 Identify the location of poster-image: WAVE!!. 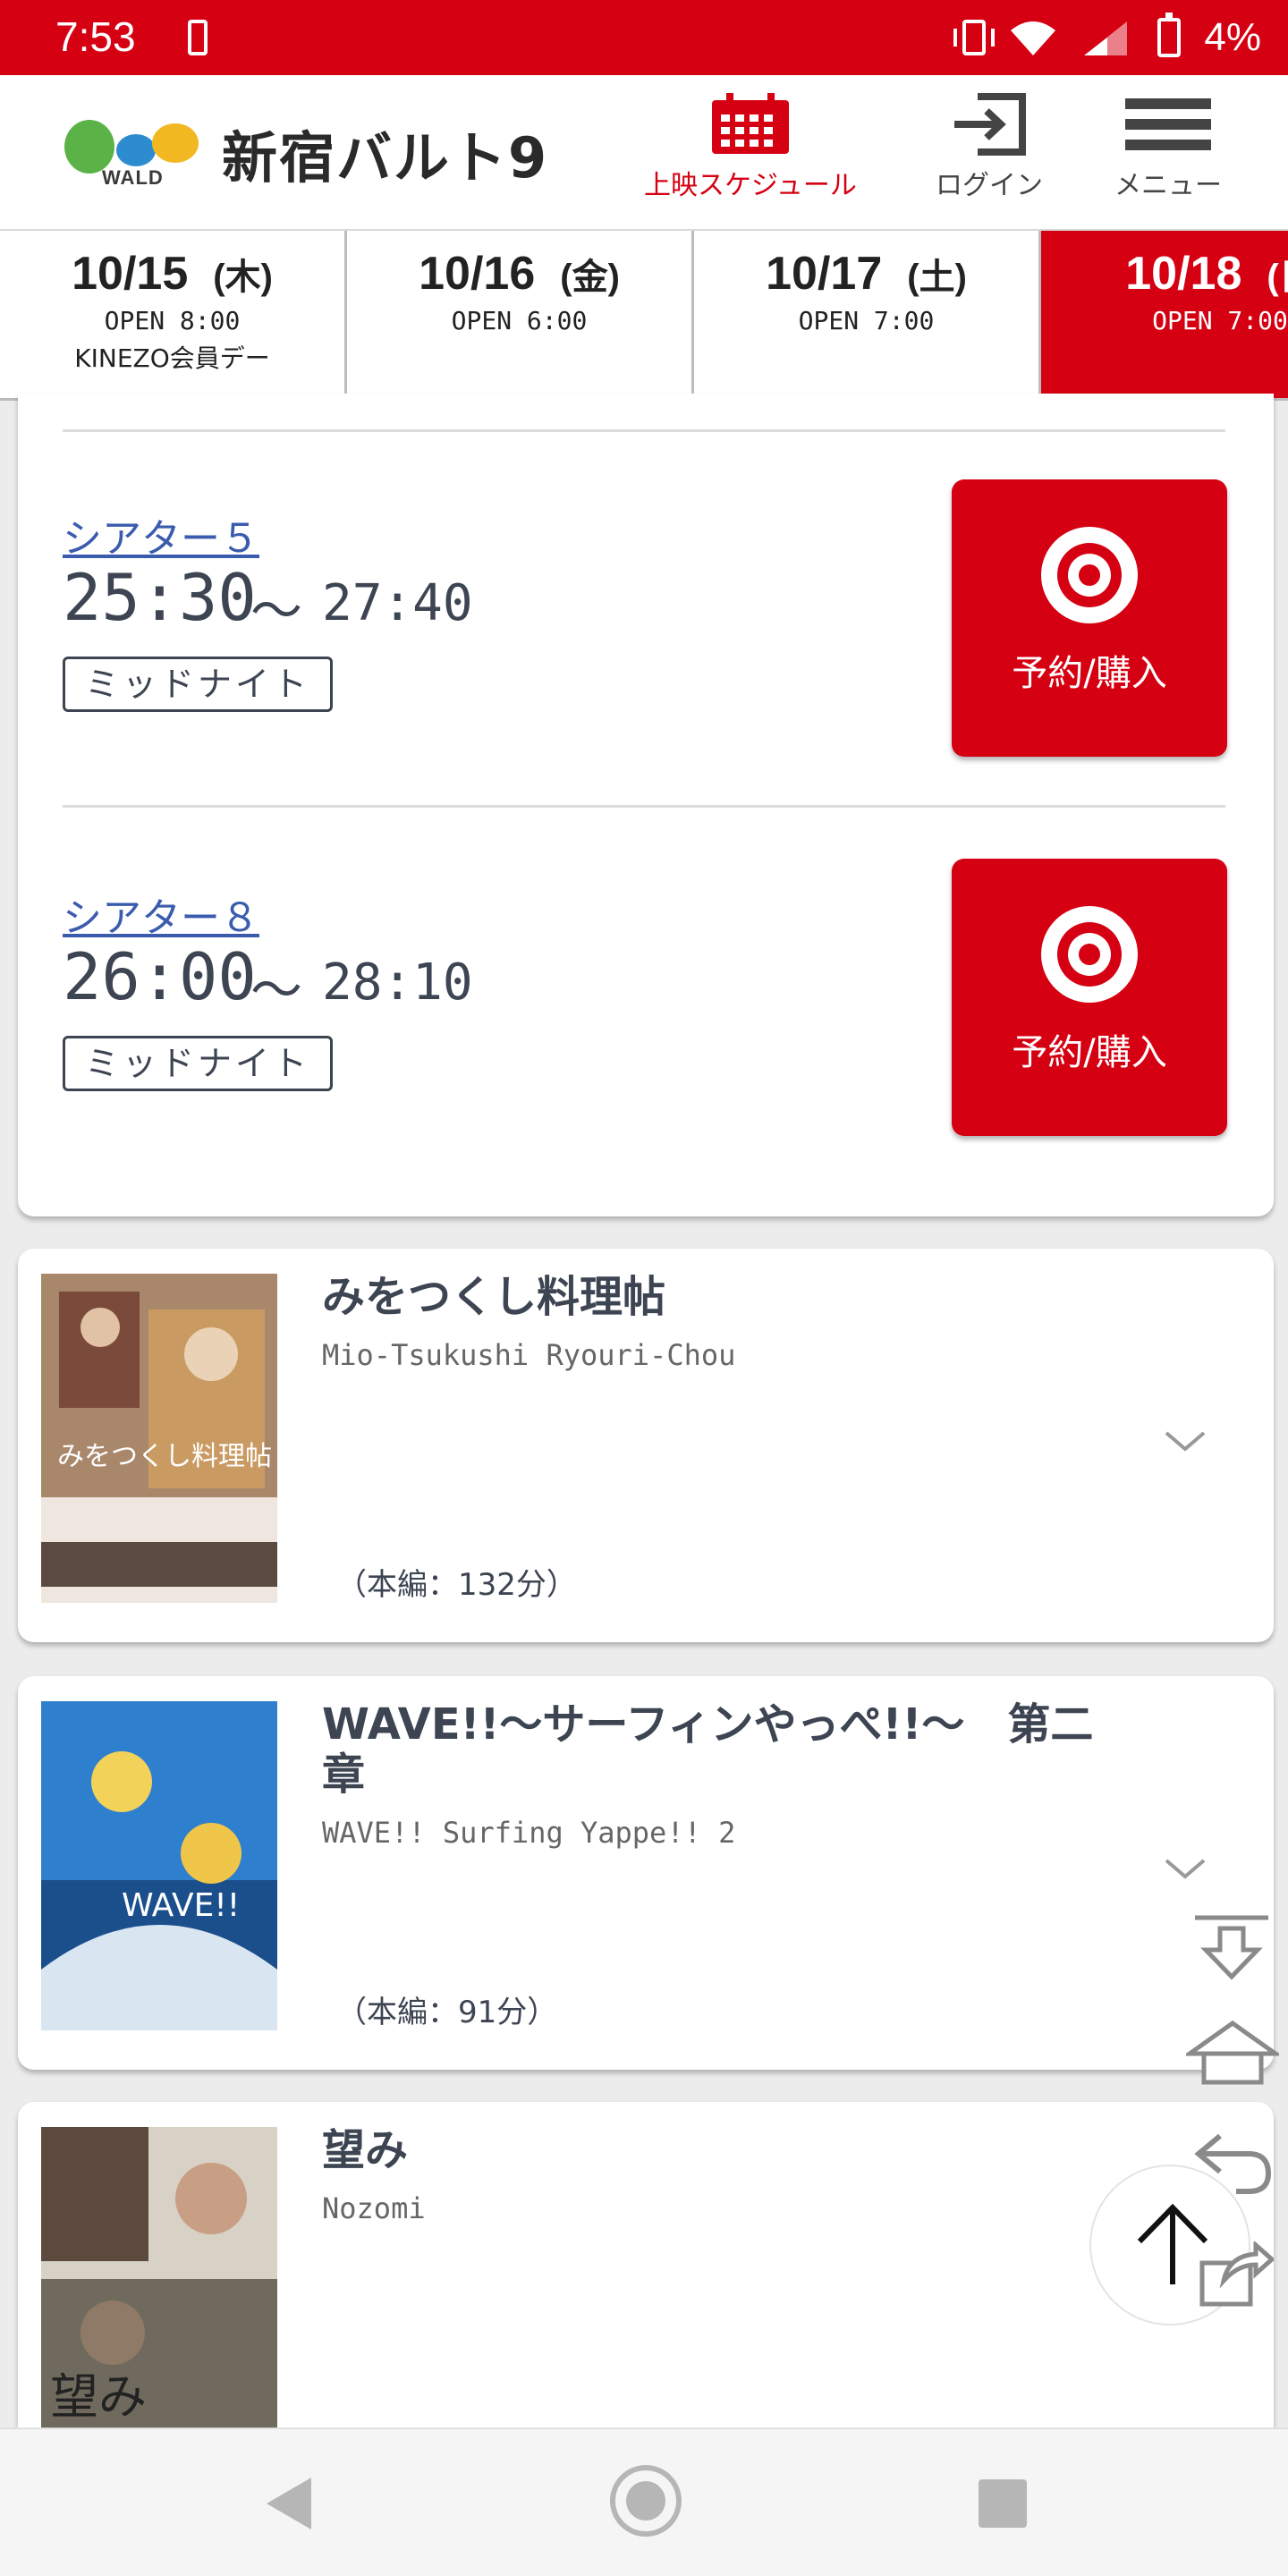
(159, 1865).